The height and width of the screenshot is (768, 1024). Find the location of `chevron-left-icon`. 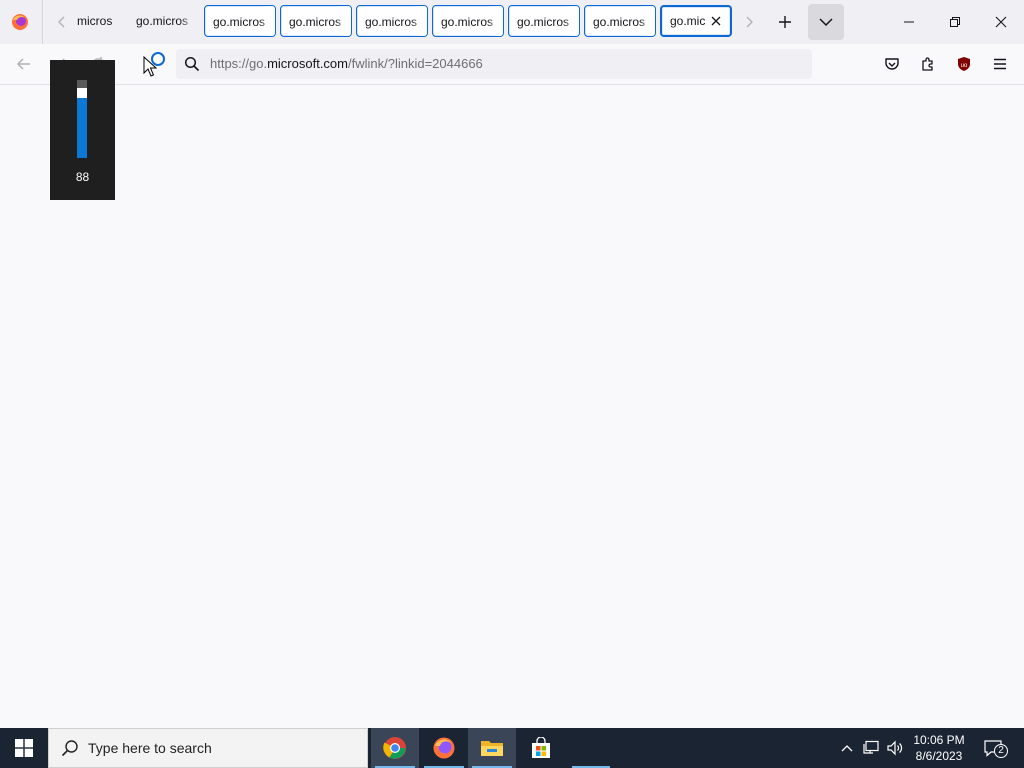

chevron-left-icon is located at coordinates (61, 22).